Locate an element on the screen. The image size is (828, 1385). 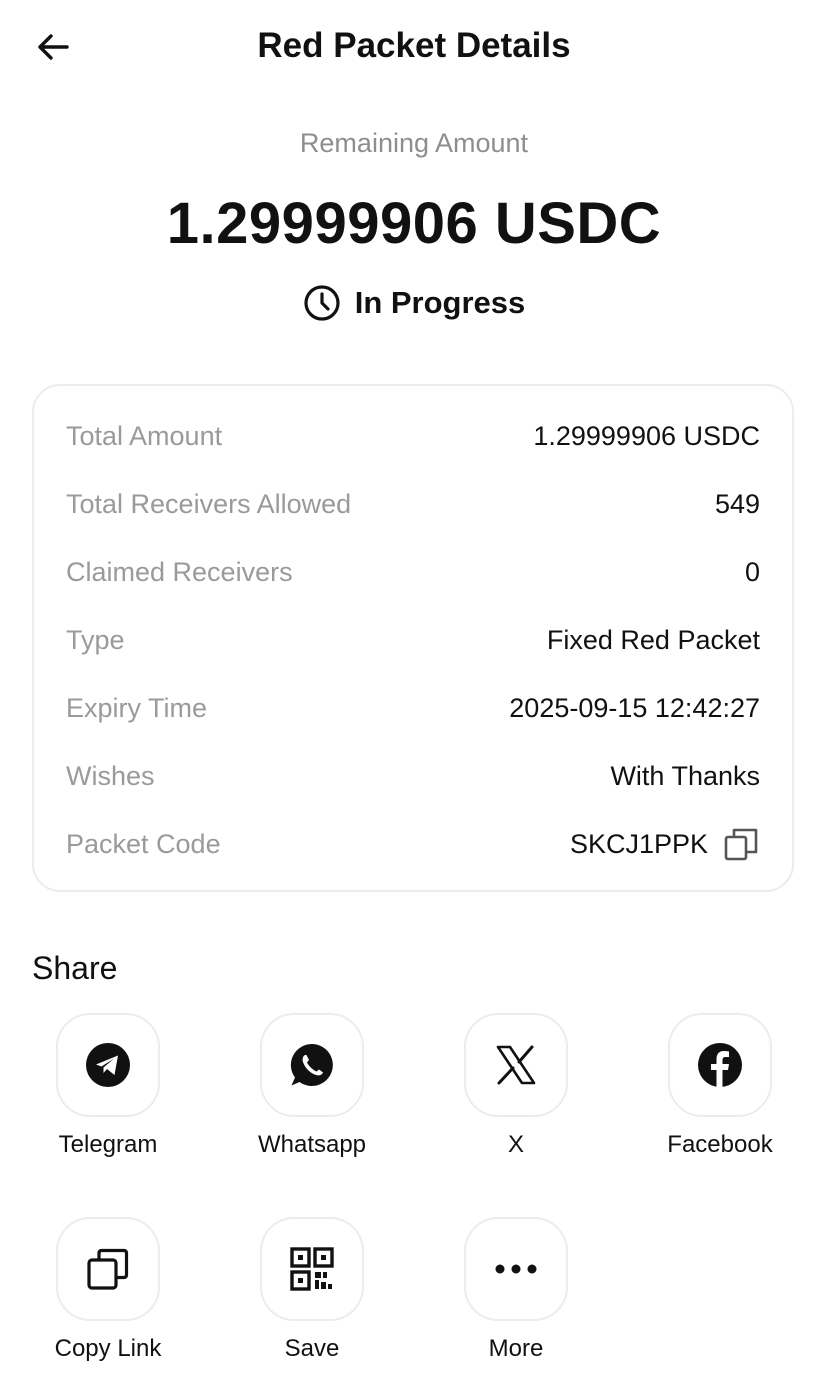
qr-code-icon is located at coordinates (312, 1269).